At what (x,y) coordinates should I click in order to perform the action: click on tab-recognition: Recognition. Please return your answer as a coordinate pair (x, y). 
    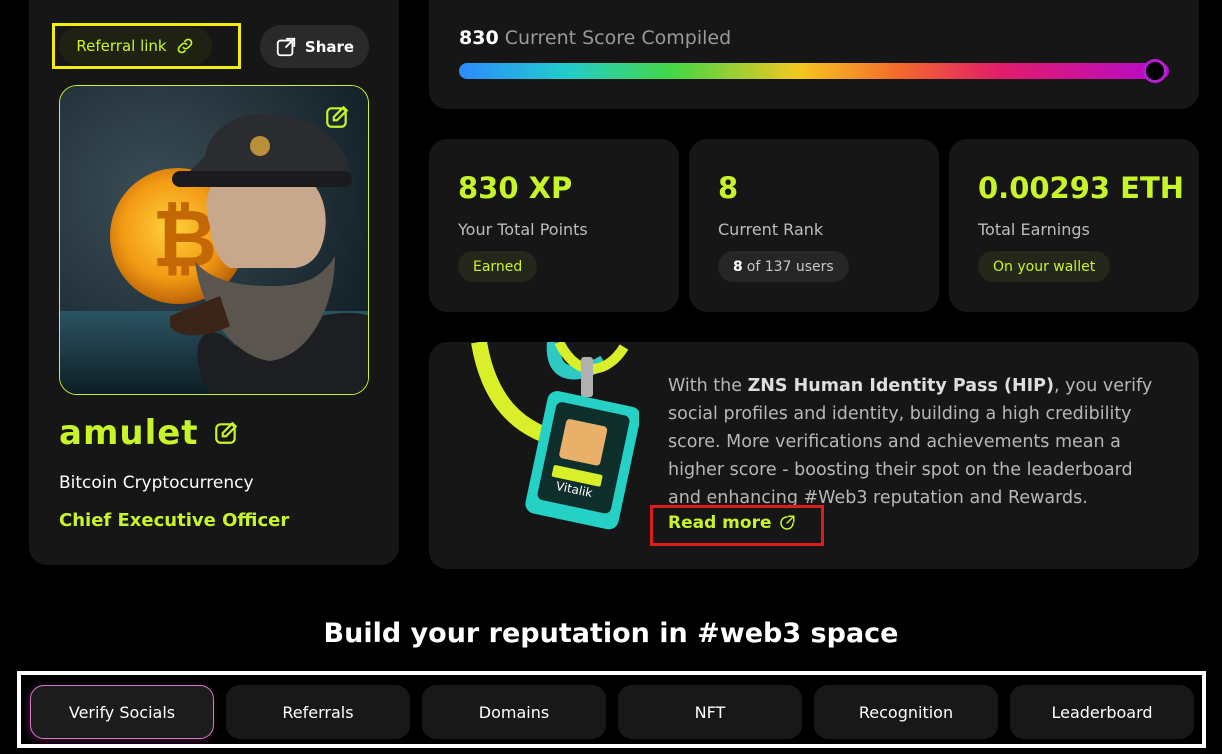
    Looking at the image, I should click on (906, 712).